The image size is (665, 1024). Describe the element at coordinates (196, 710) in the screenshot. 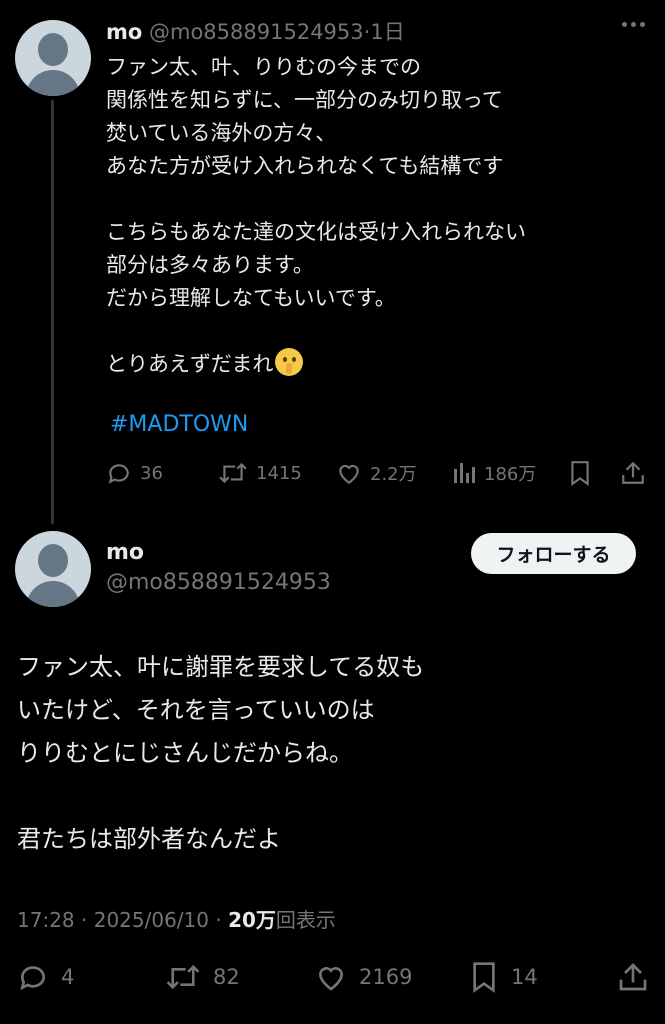

I see `tweet-line: いたけど、それを言っていいのは` at that location.